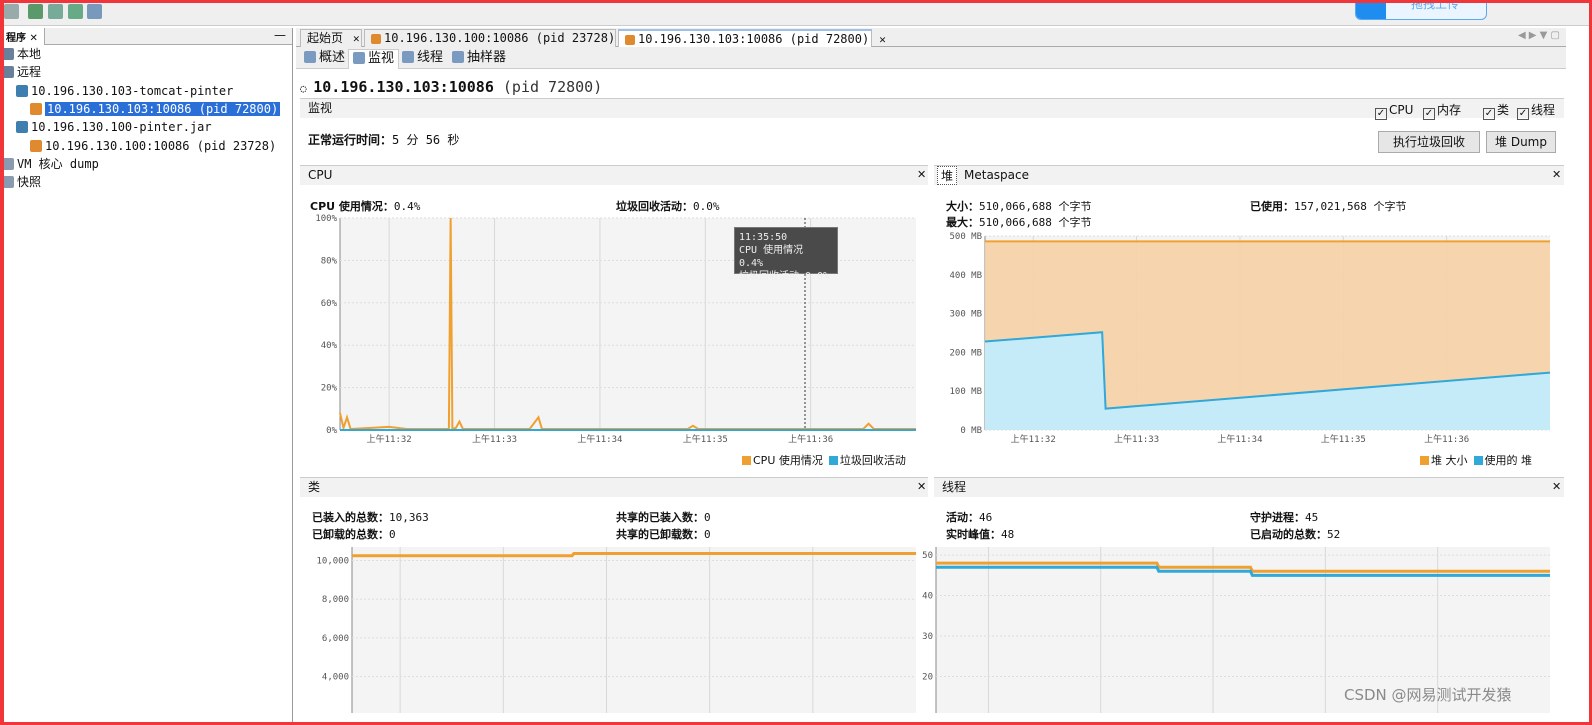 Image resolution: width=1592 pixels, height=725 pixels. Describe the element at coordinates (335, 678) in the screenshot. I see `y-tick-label: 4,000` at that location.